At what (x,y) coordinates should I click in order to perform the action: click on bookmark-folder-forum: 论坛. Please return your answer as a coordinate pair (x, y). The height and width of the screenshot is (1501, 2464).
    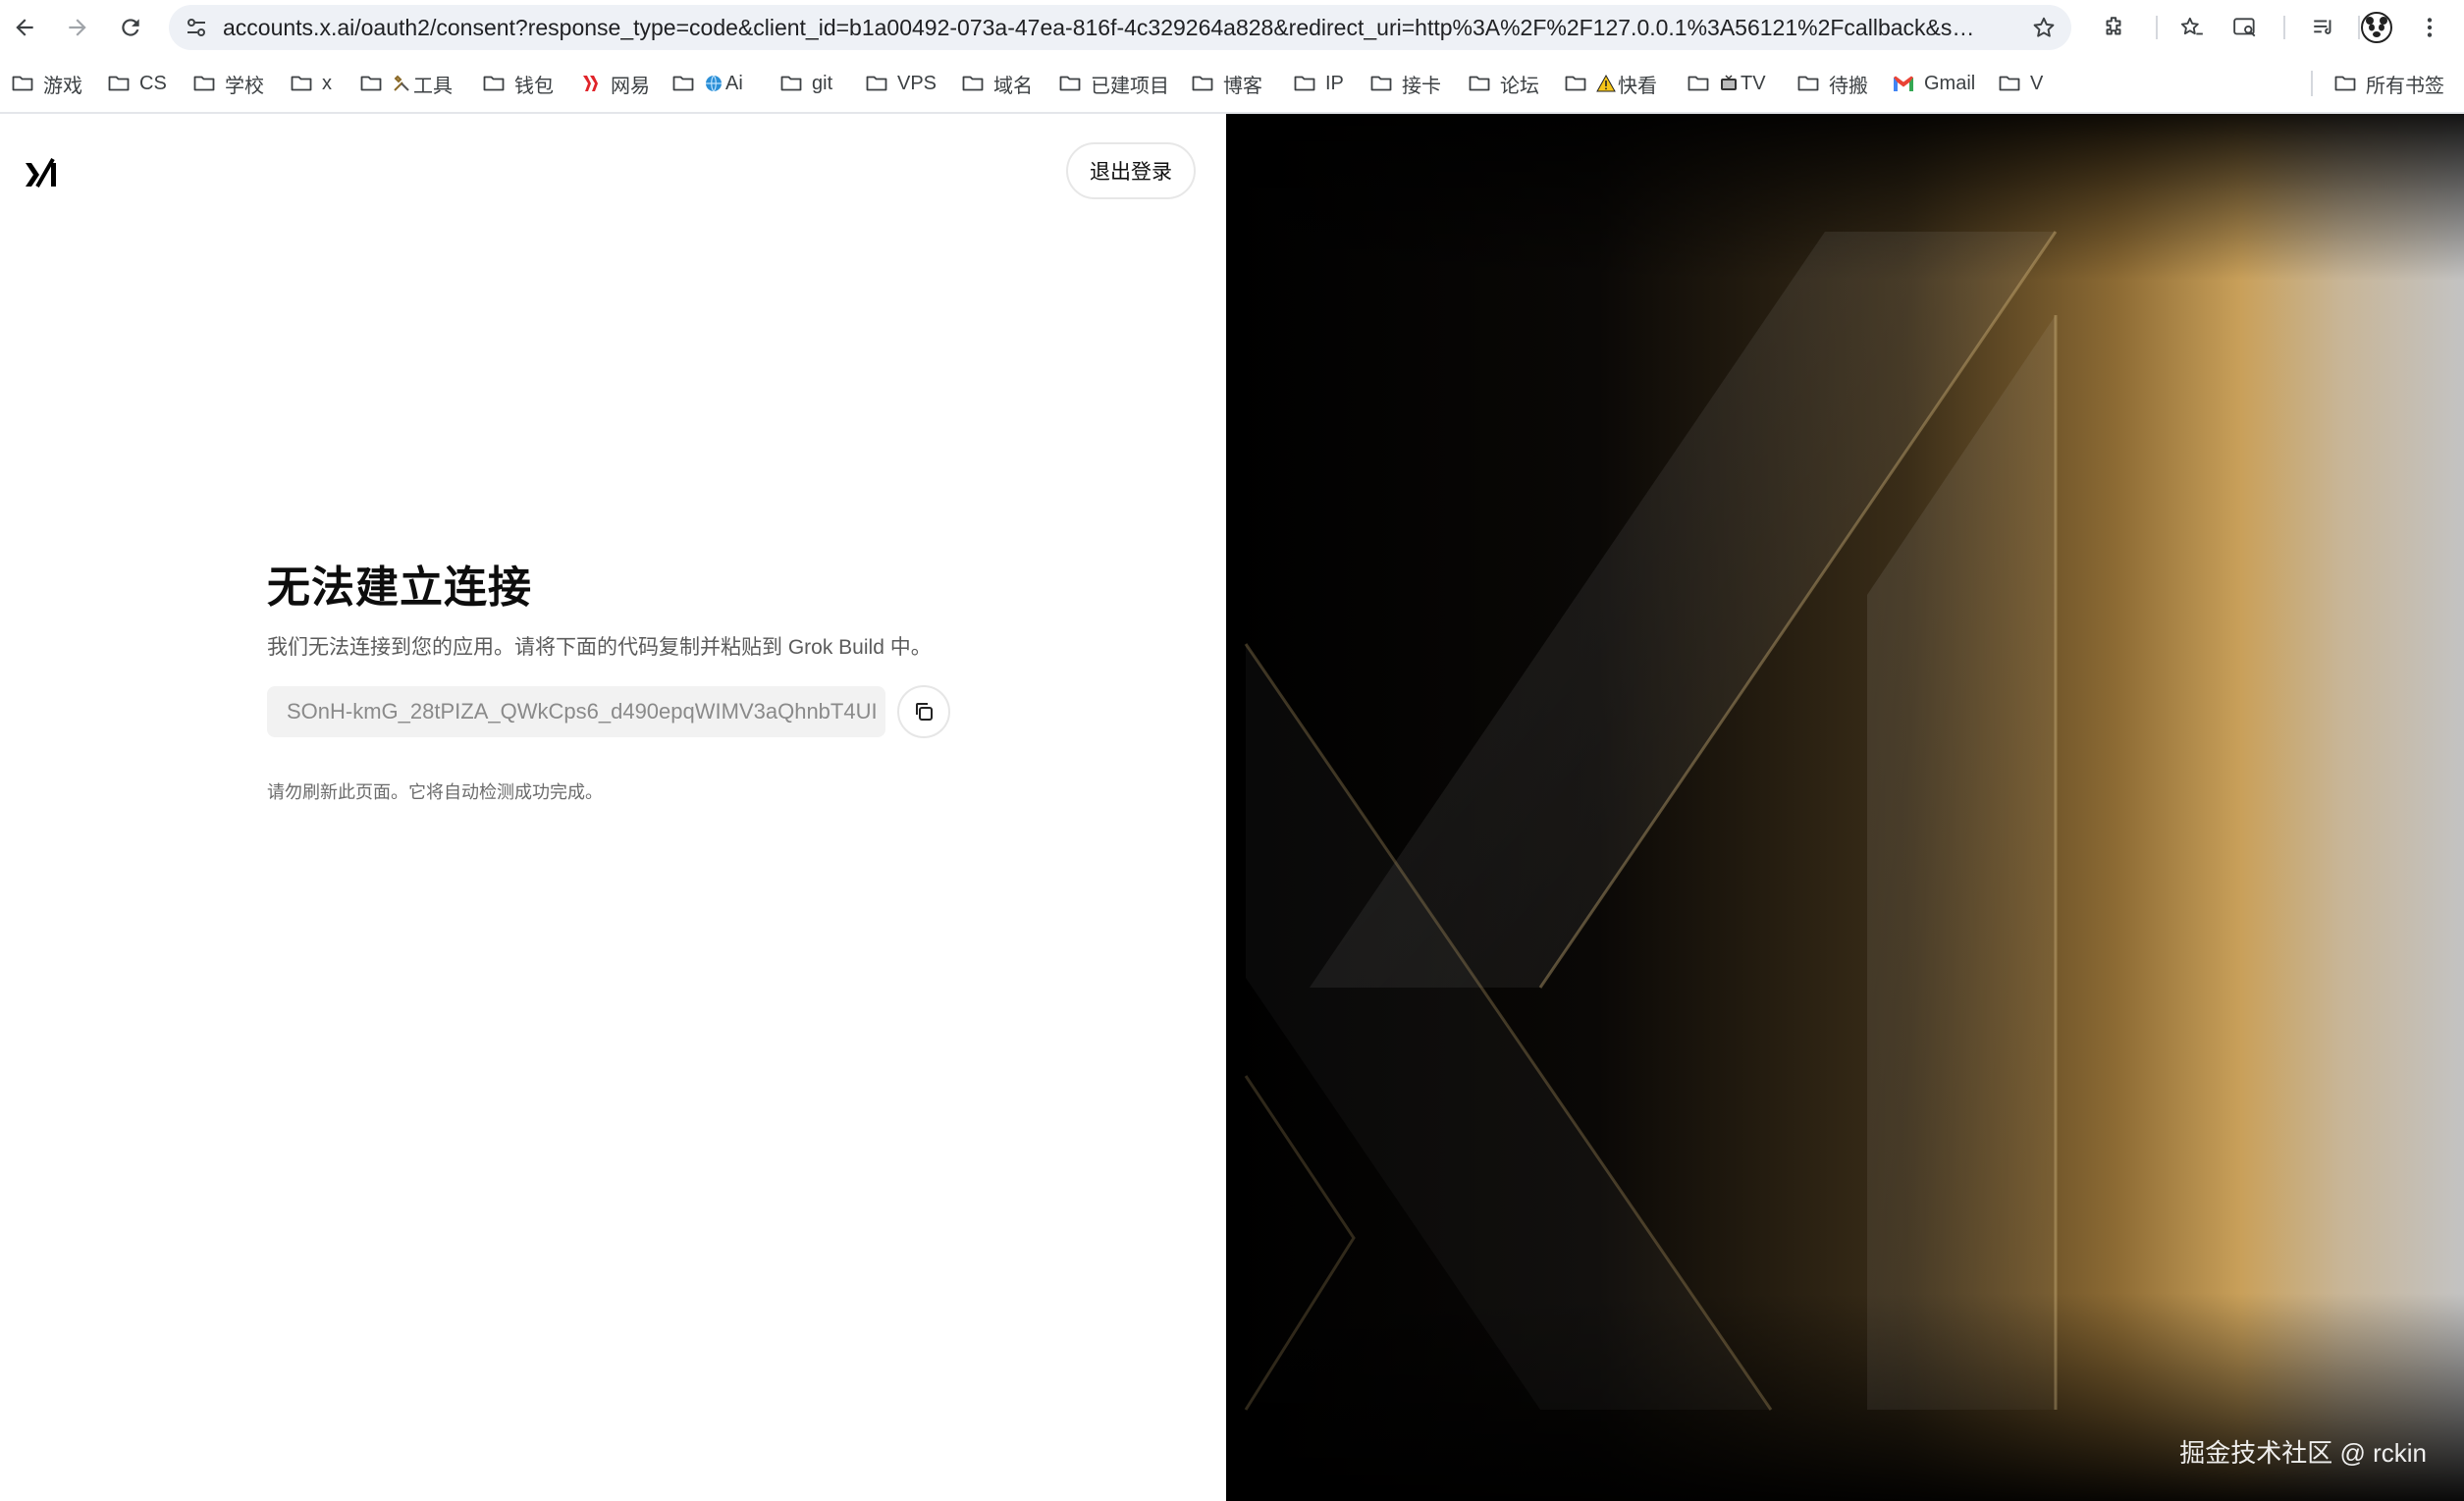
    Looking at the image, I should click on (1503, 83).